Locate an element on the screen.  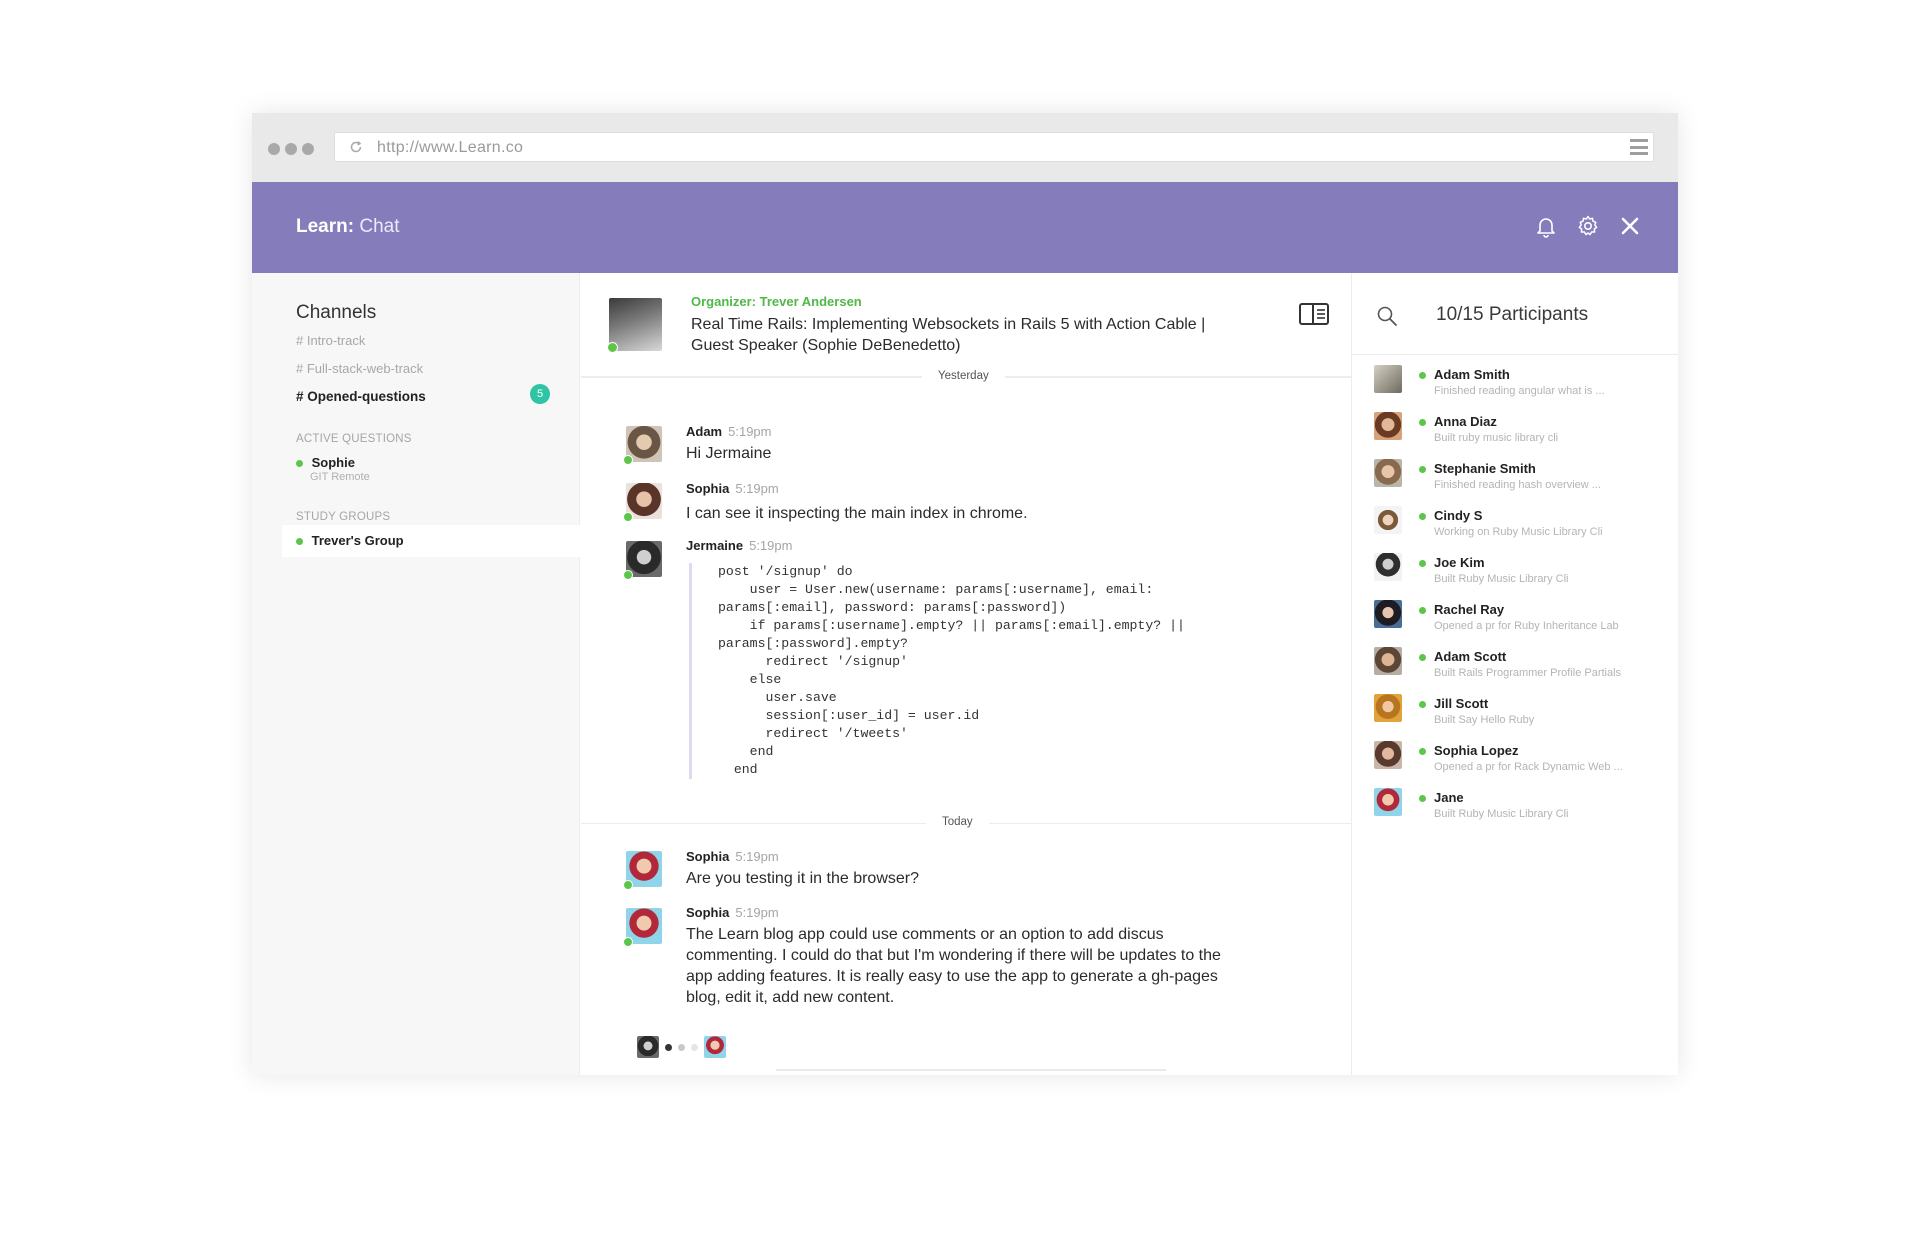
participant-item: Jill Scott Built Say Hello Ruby is located at coordinates (1524, 714).